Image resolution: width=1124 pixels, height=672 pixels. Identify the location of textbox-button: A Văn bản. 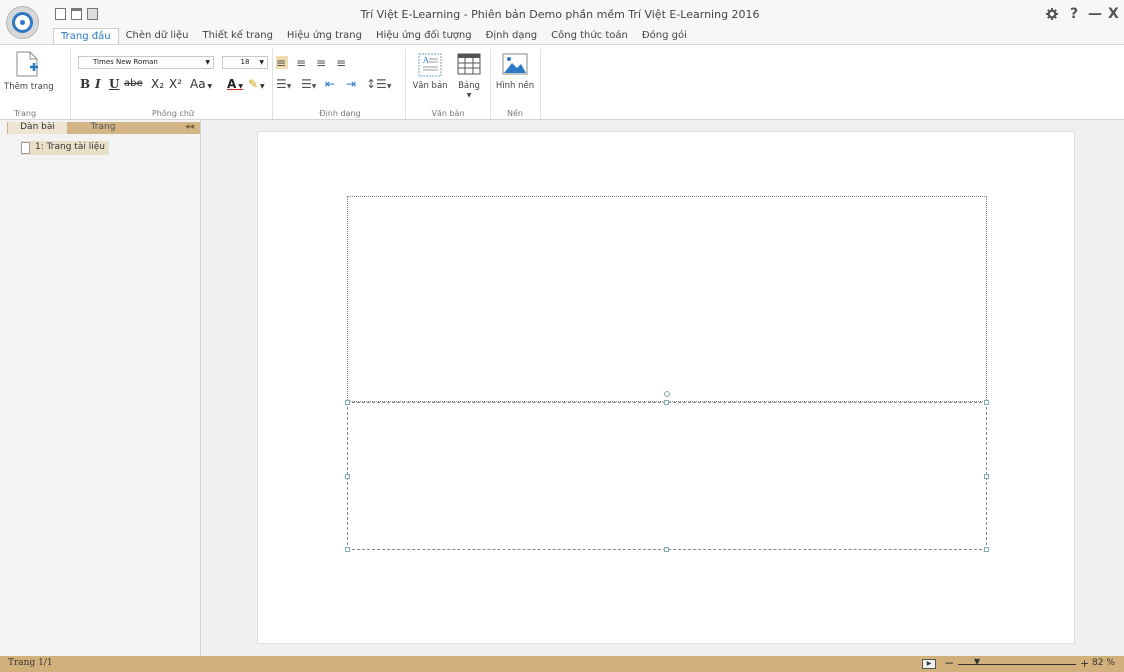
(430, 73).